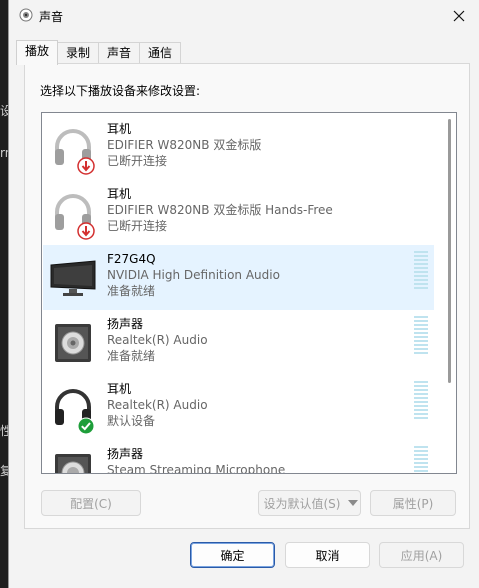 This screenshot has height=588, width=479. I want to click on device-item: 耳机 EDIFIER W820NB 双金标版 Hands-Free 已断开连接, so click(238, 212).